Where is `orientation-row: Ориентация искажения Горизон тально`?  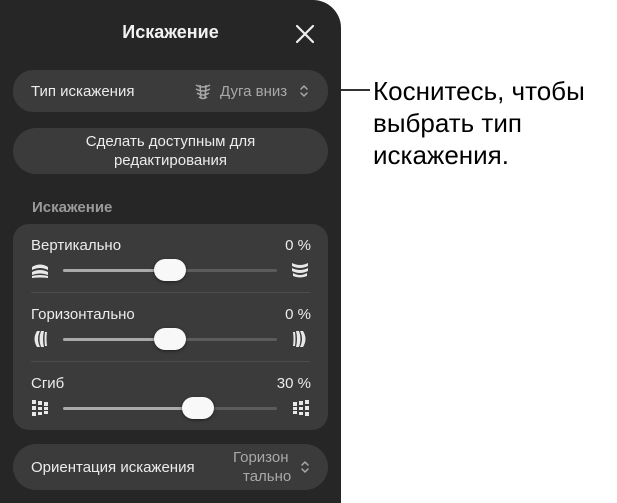 orientation-row: Ориентация искажения Горизон тально is located at coordinates (170, 467).